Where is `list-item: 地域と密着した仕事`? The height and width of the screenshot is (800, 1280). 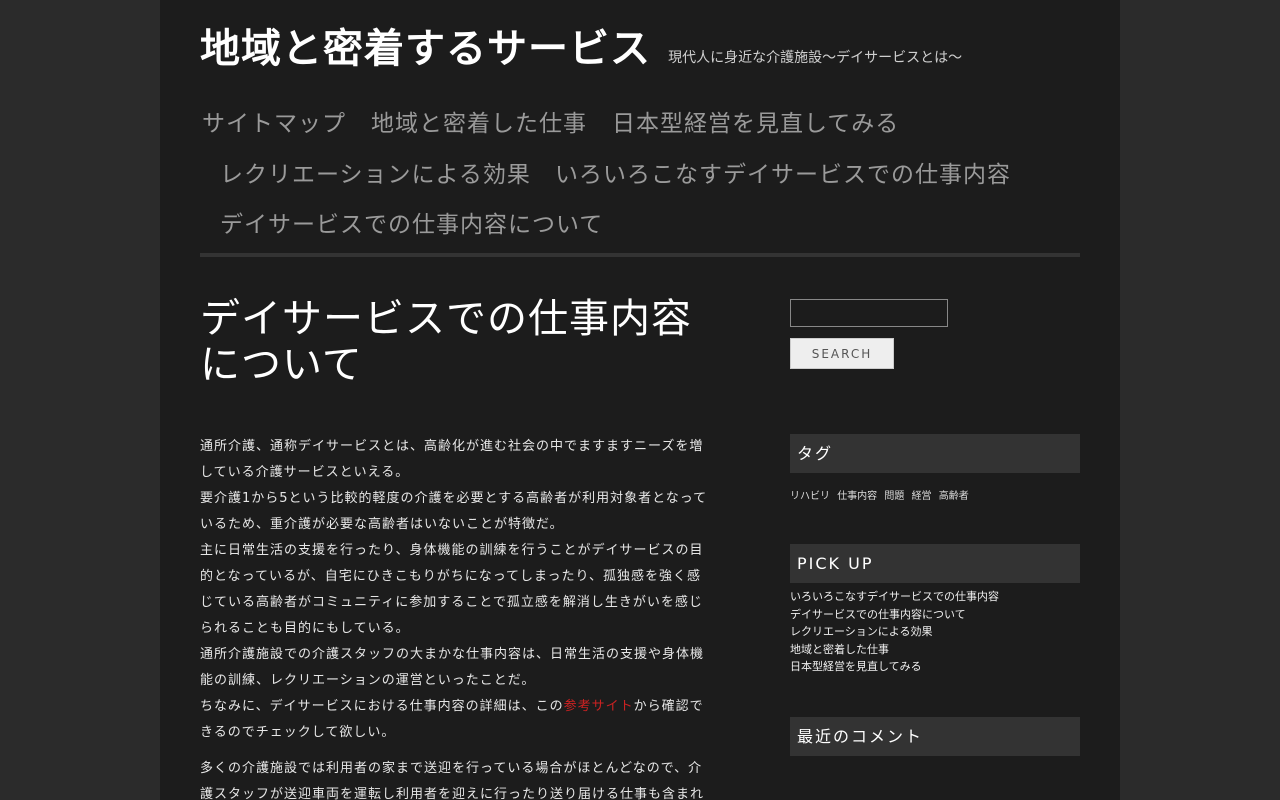
list-item: 地域と密着した仕事 is located at coordinates (935, 650).